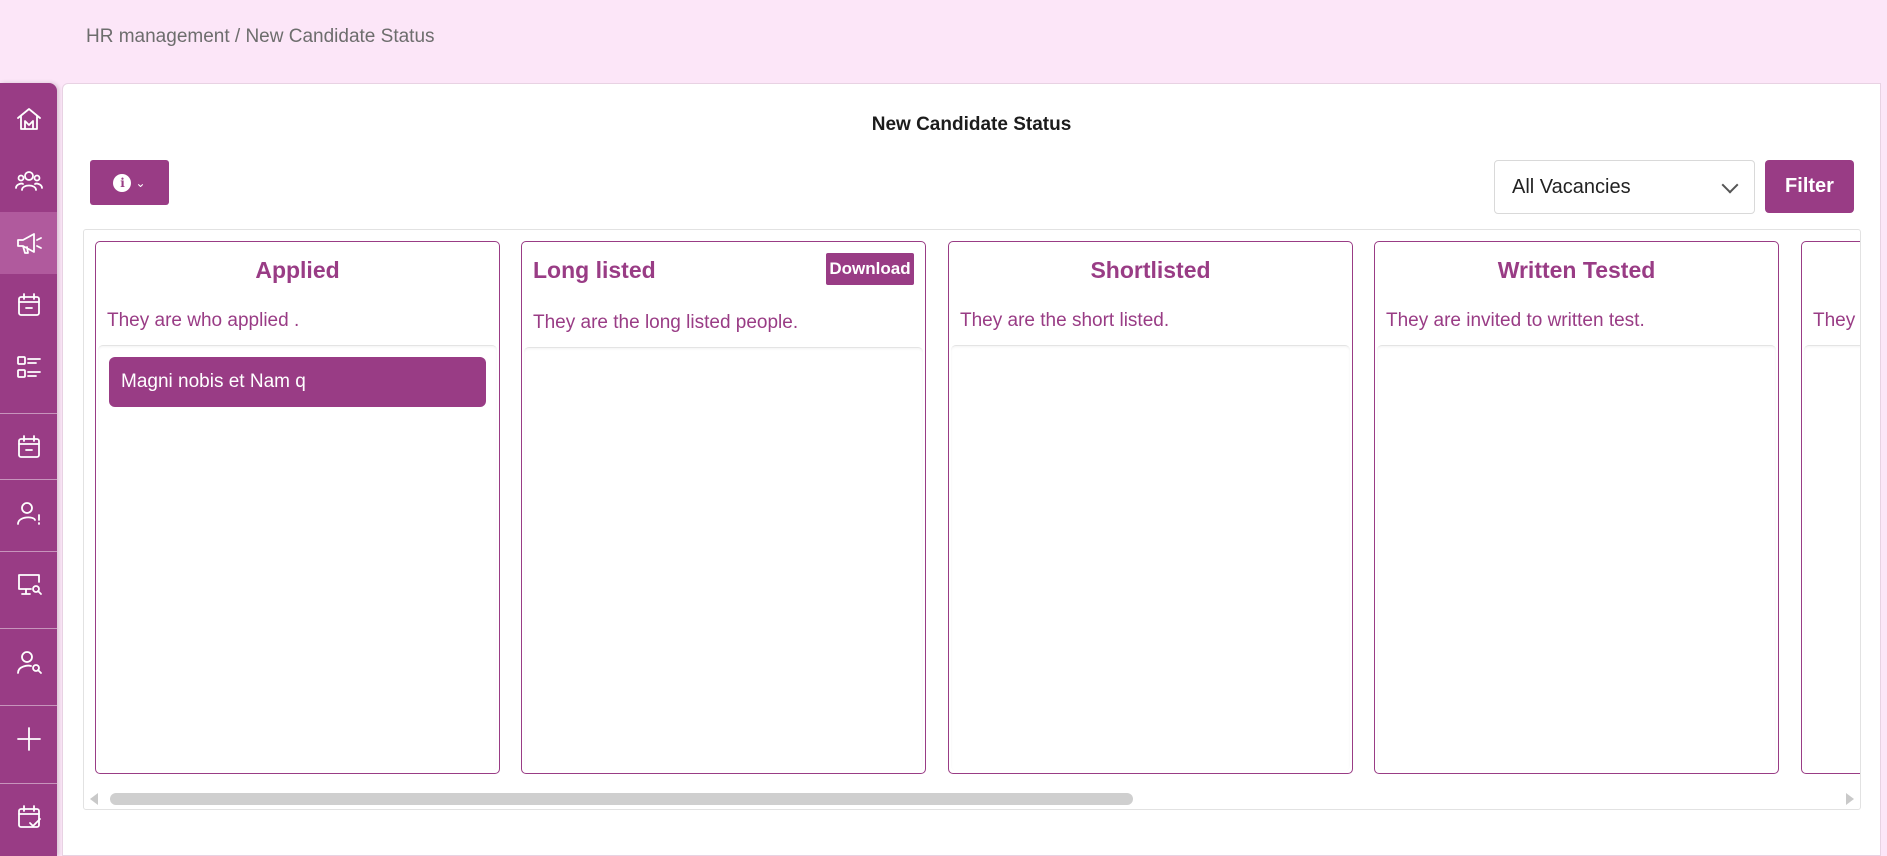 Image resolution: width=1887 pixels, height=856 pixels. I want to click on breadcrumb: HR management / New Candidate Status, so click(260, 36).